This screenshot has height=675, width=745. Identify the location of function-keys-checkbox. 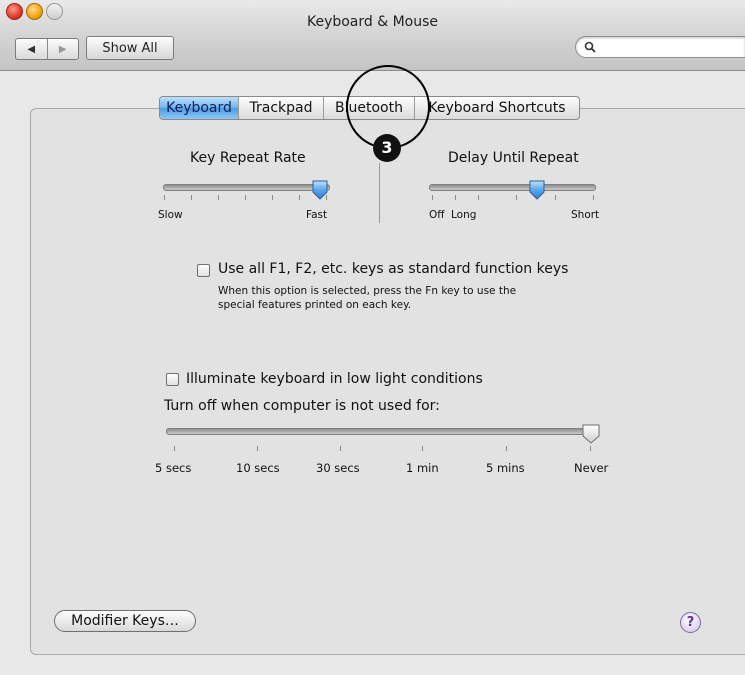
(203, 270).